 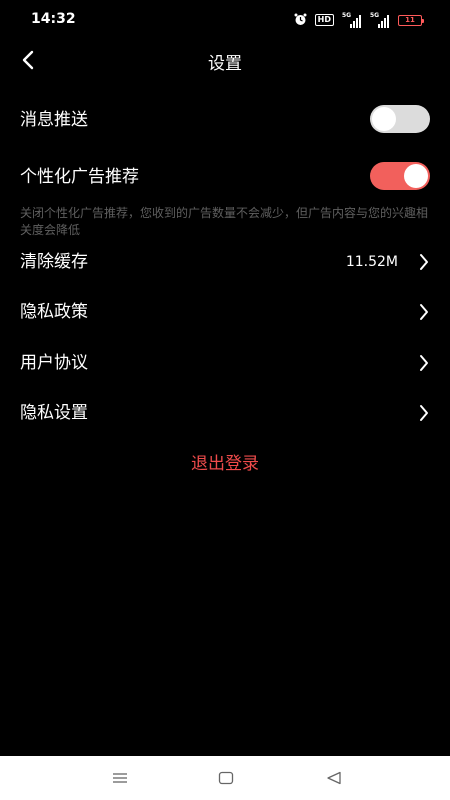 What do you see at coordinates (79, 177) in the screenshot?
I see `setting-label: 个性化广告推荐` at bounding box center [79, 177].